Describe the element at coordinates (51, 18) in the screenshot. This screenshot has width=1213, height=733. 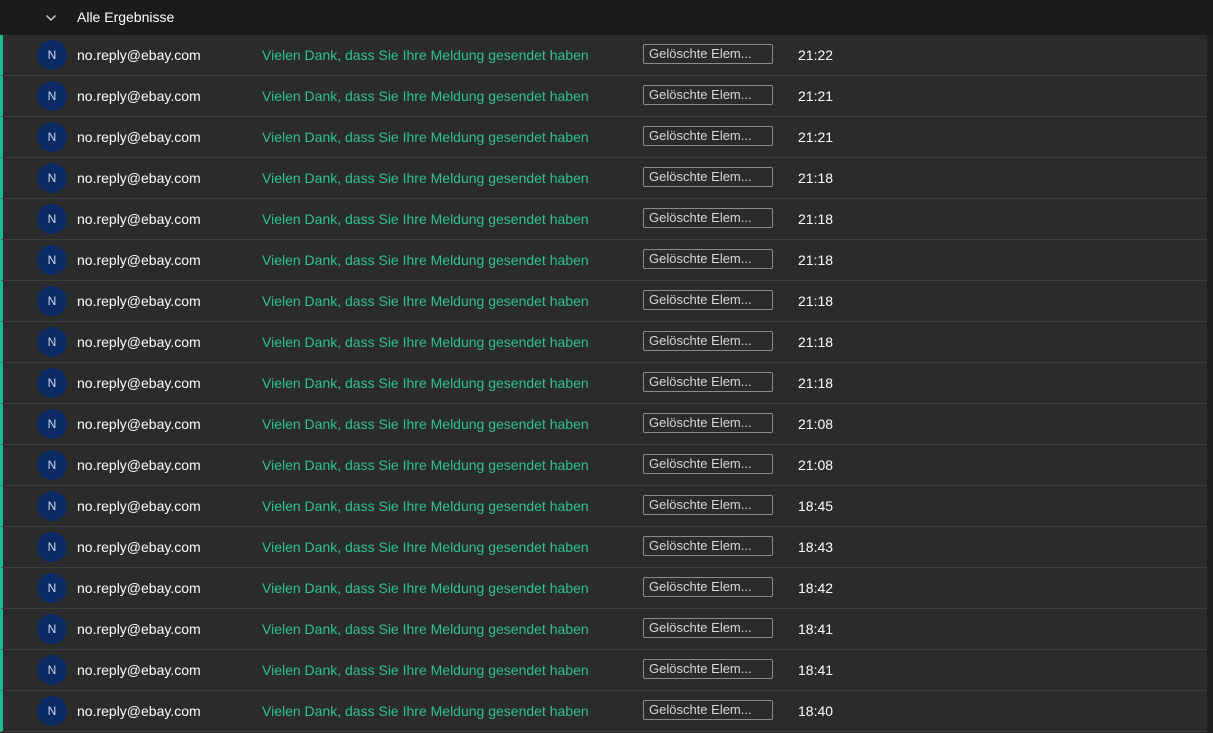
I see `chevron-down-icon` at that location.